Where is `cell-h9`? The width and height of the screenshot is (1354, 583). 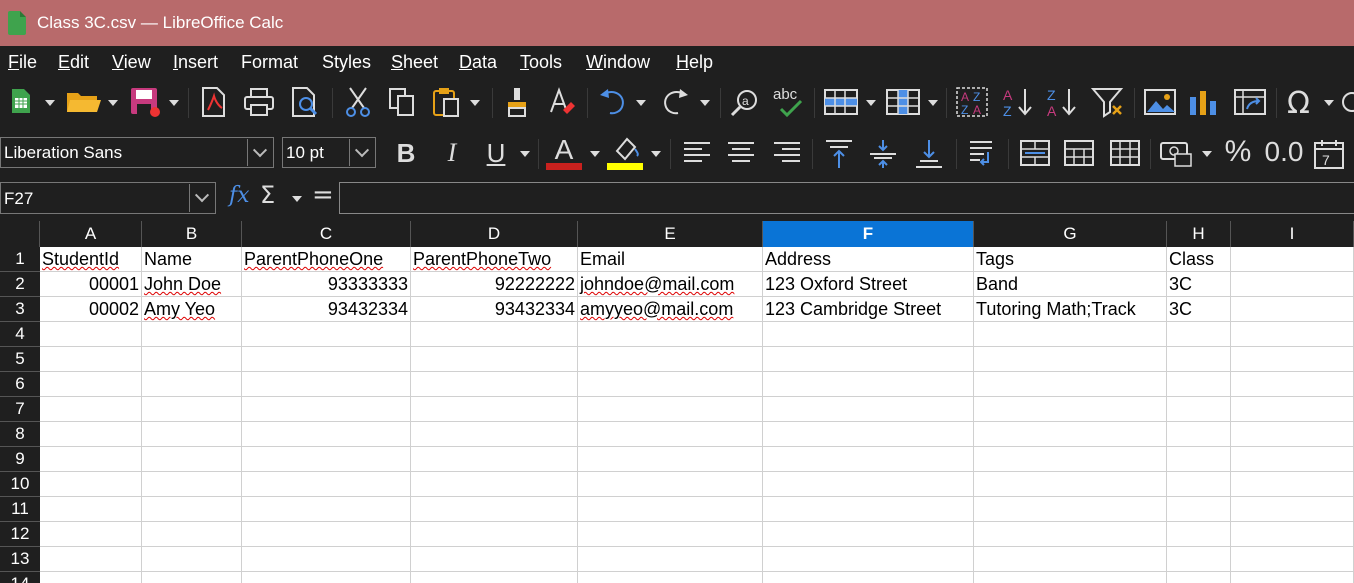 cell-h9 is located at coordinates (1199, 459).